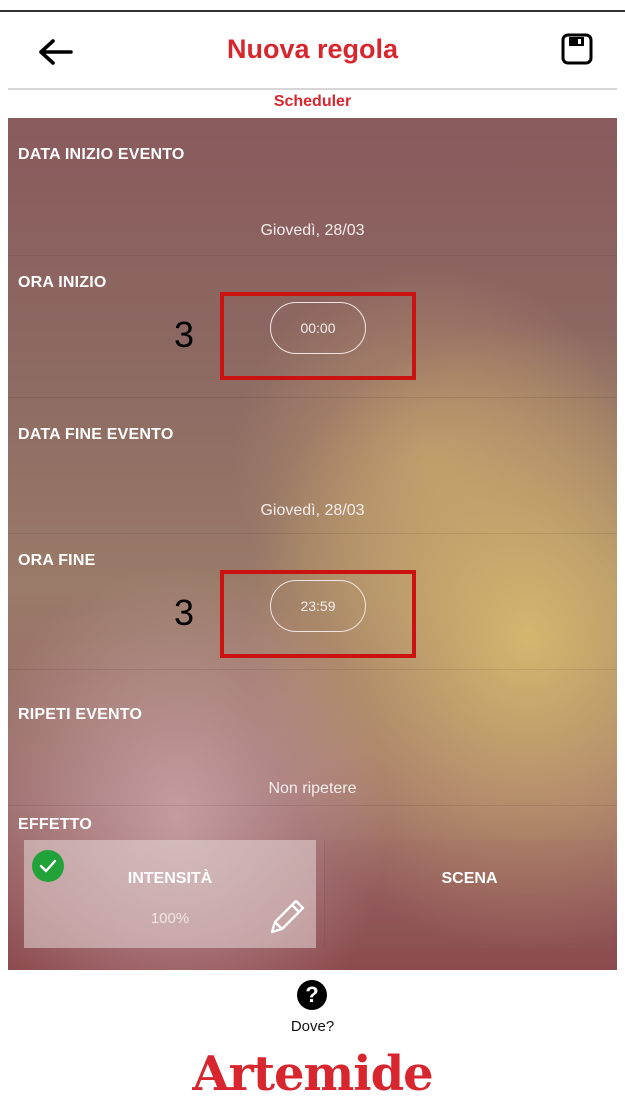  I want to click on page-title: Nuova regola, so click(312, 49).